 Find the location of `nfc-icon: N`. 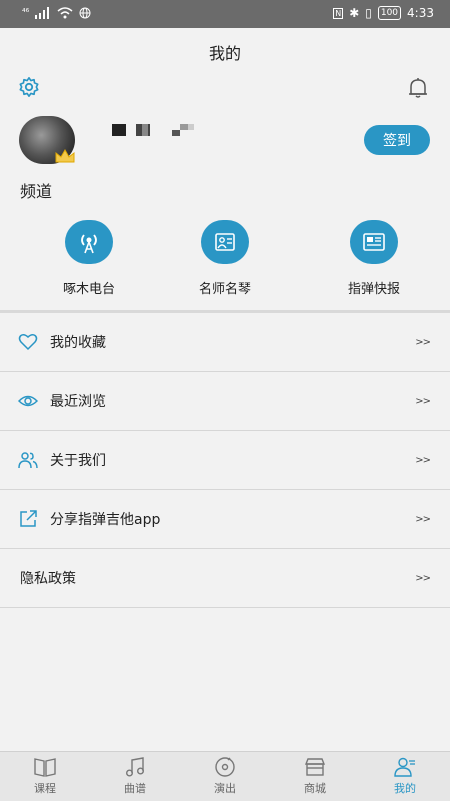

nfc-icon: N is located at coordinates (338, 13).